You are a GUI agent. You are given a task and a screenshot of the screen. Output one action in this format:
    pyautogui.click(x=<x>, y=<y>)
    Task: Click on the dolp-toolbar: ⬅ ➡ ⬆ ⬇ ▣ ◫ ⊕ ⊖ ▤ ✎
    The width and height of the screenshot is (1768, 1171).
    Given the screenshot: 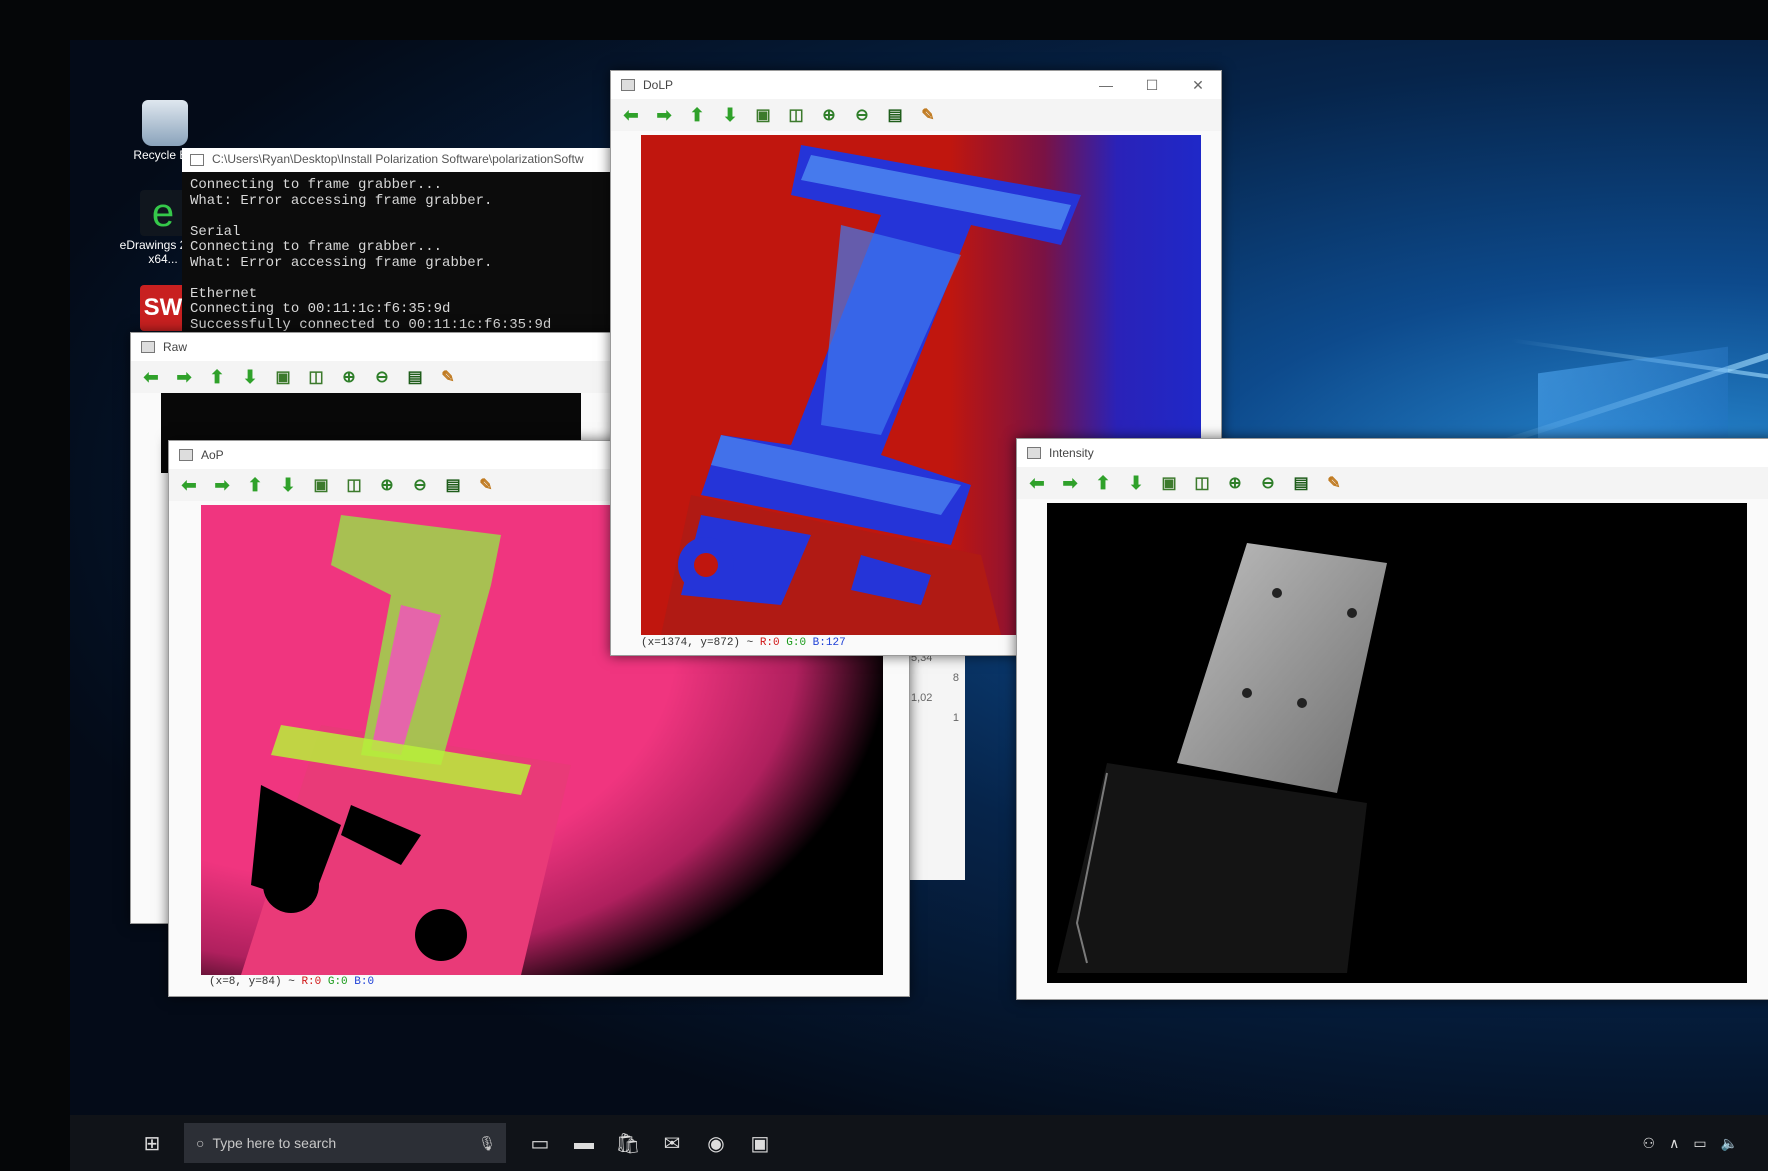 What is the action you would take?
    pyautogui.click(x=916, y=115)
    